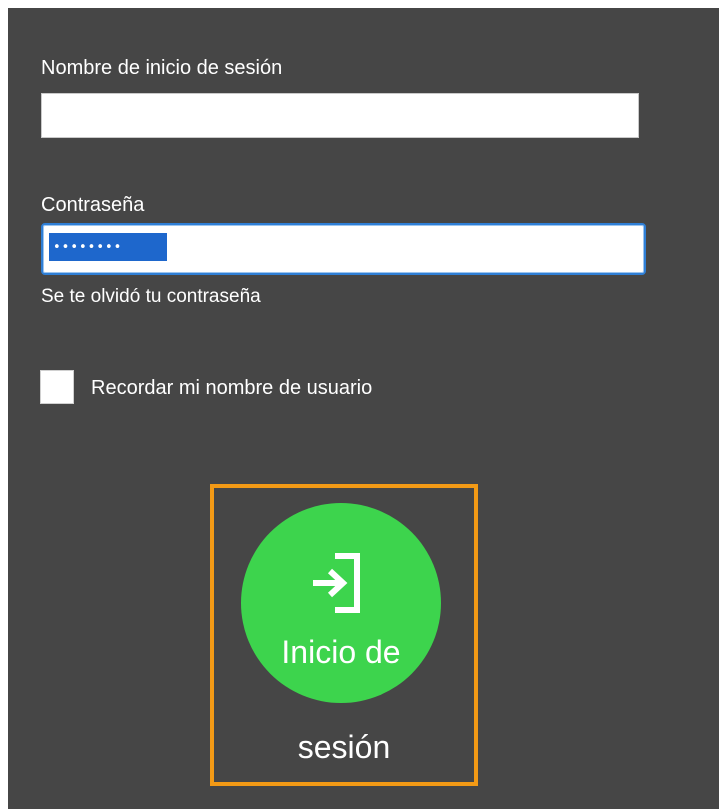  I want to click on remember-username-checkbox, so click(57, 387).